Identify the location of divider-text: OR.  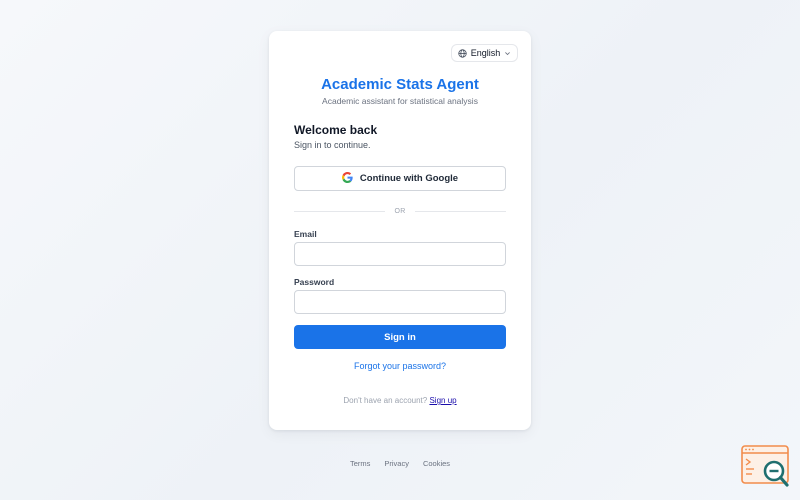
(400, 211).